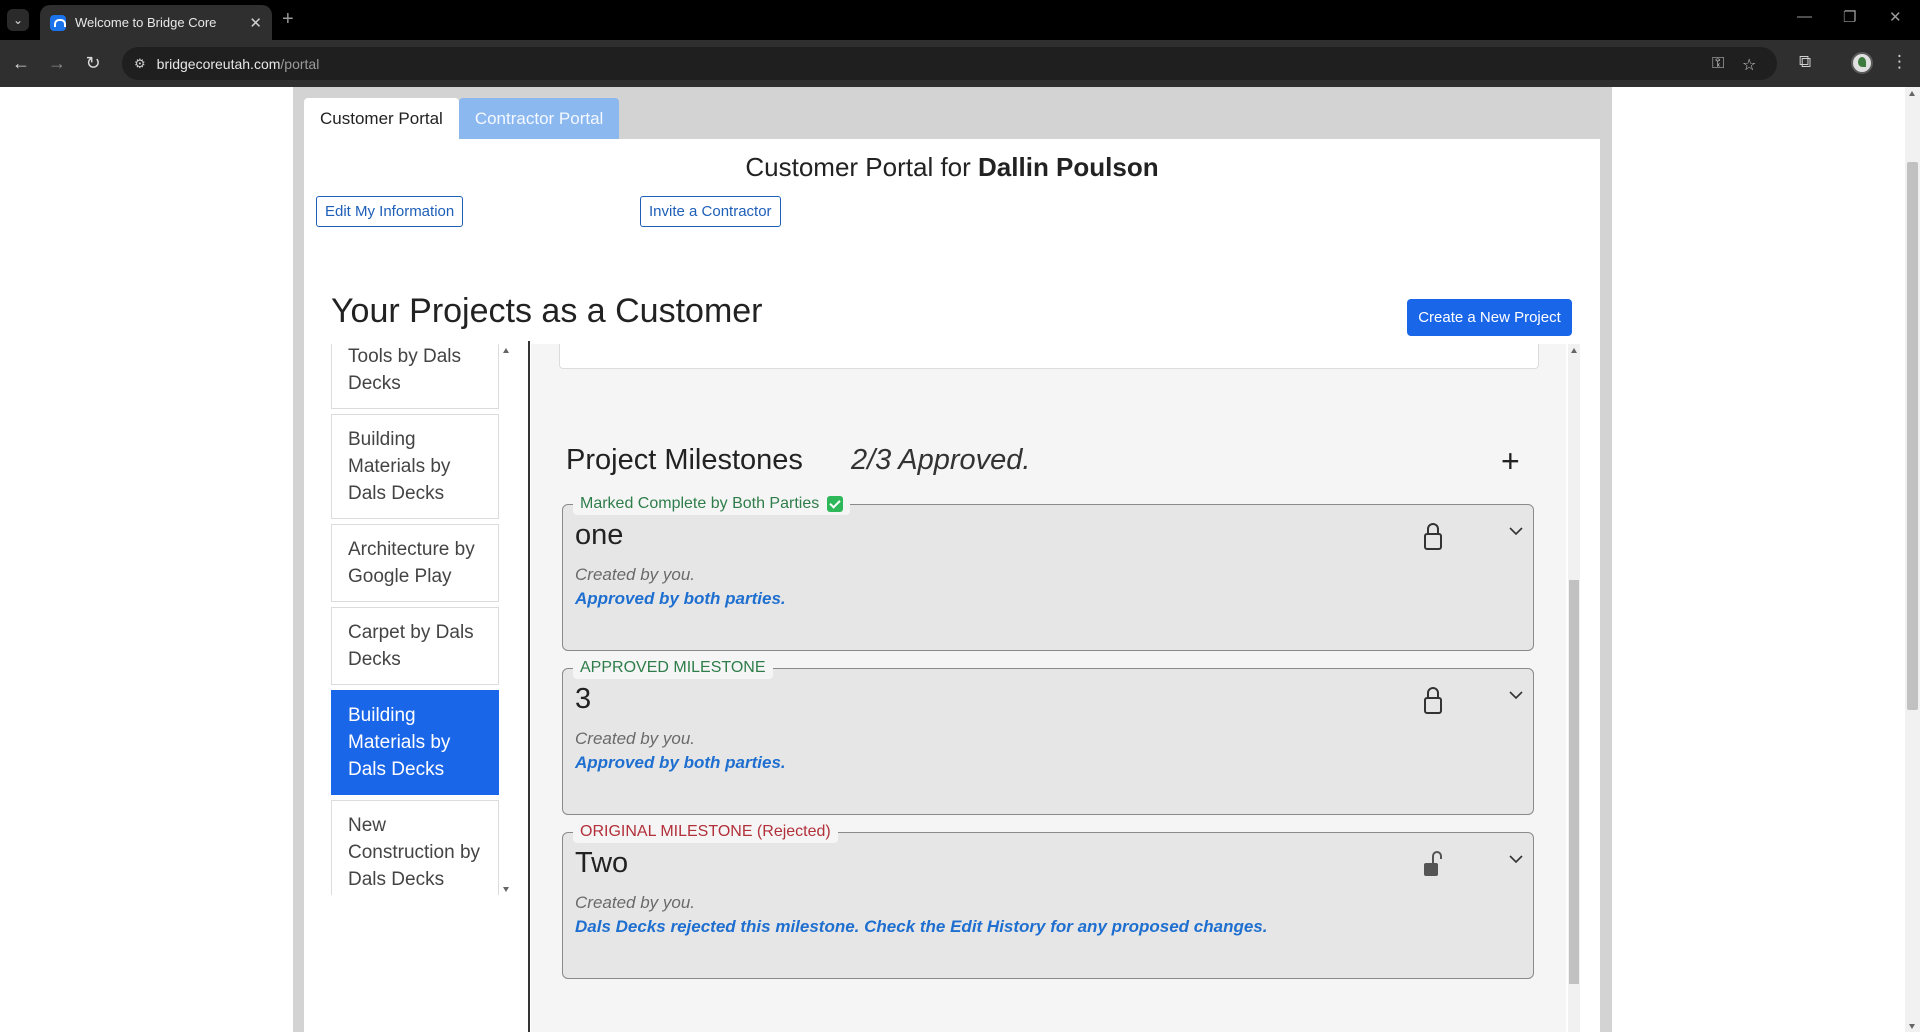 The image size is (1920, 1032). What do you see at coordinates (1899, 62) in the screenshot?
I see `browser-menu-icon: ⋮` at bounding box center [1899, 62].